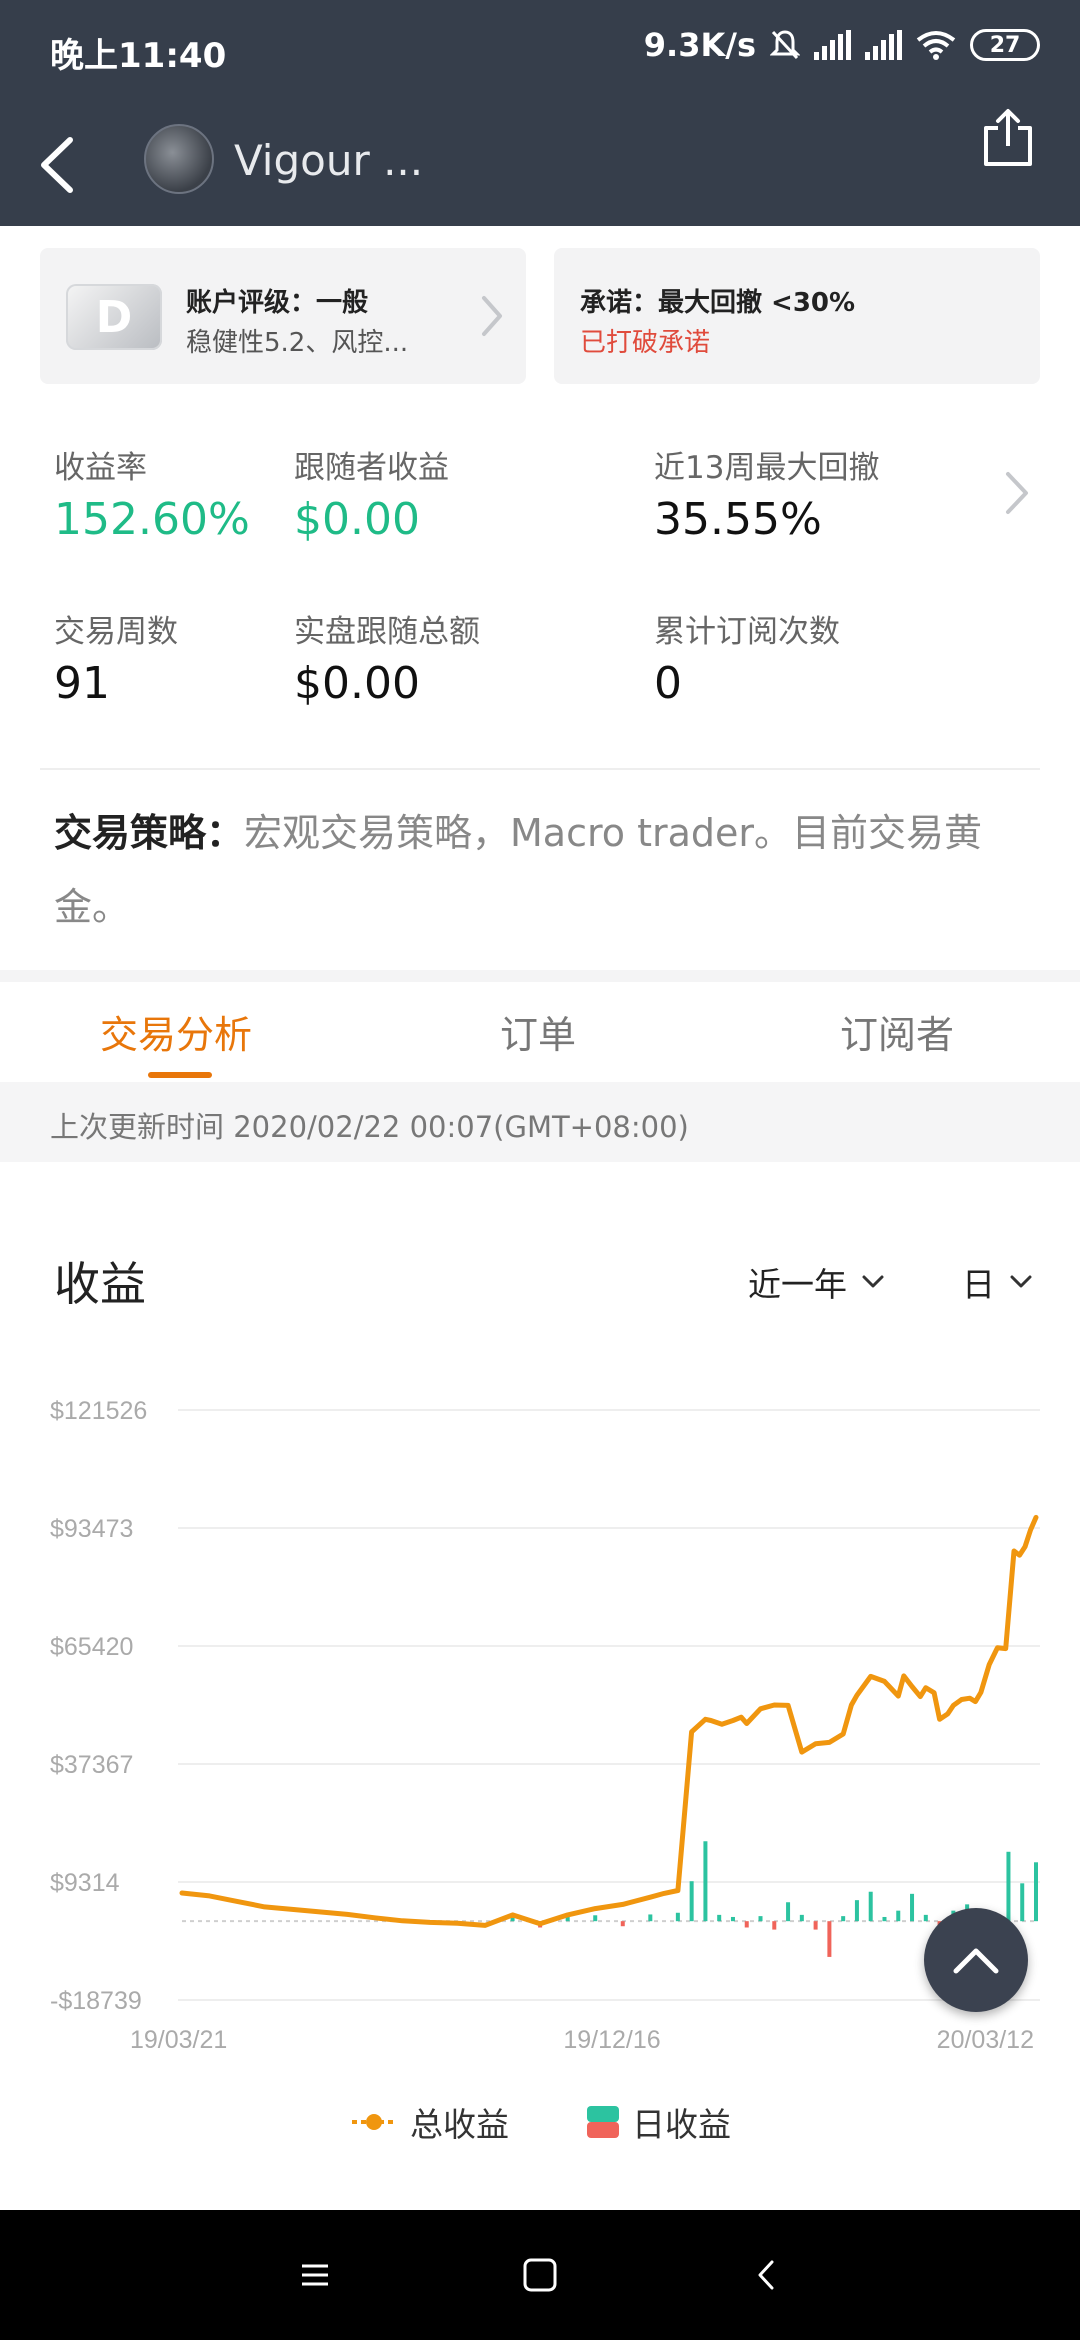 This screenshot has height=2340, width=1080. What do you see at coordinates (98, 1411) in the screenshot?
I see `y-tick-label: $121526` at bounding box center [98, 1411].